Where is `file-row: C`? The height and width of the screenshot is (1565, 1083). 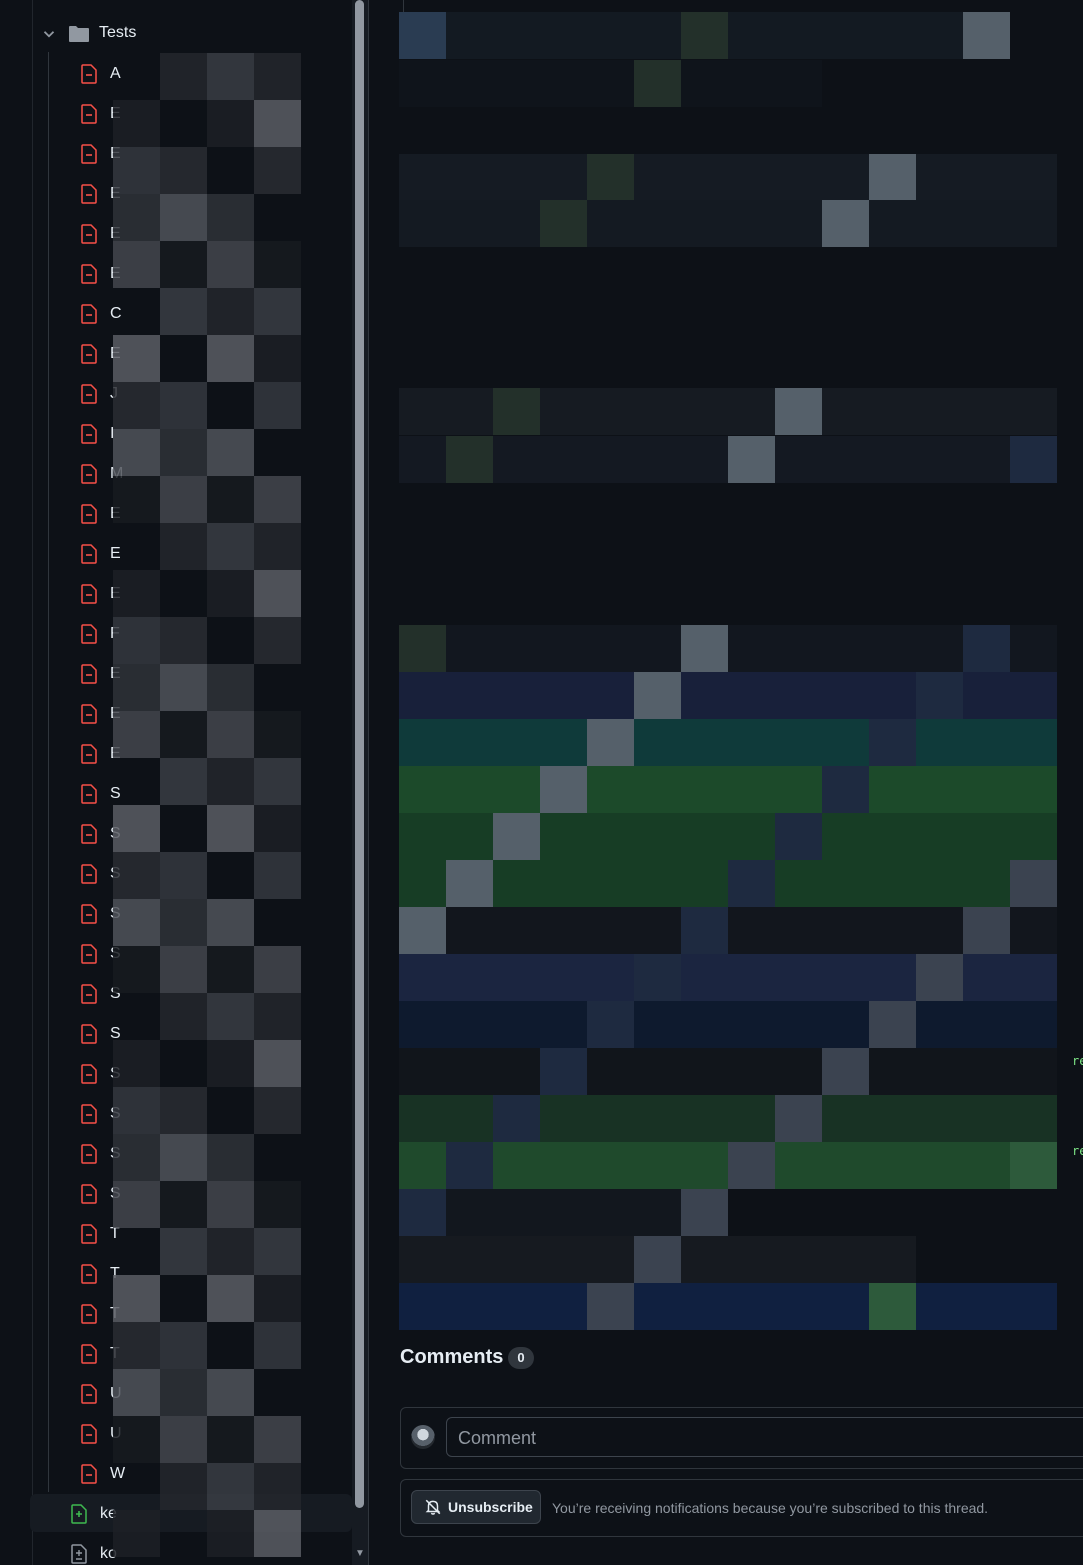
file-row: C is located at coordinates (101, 314).